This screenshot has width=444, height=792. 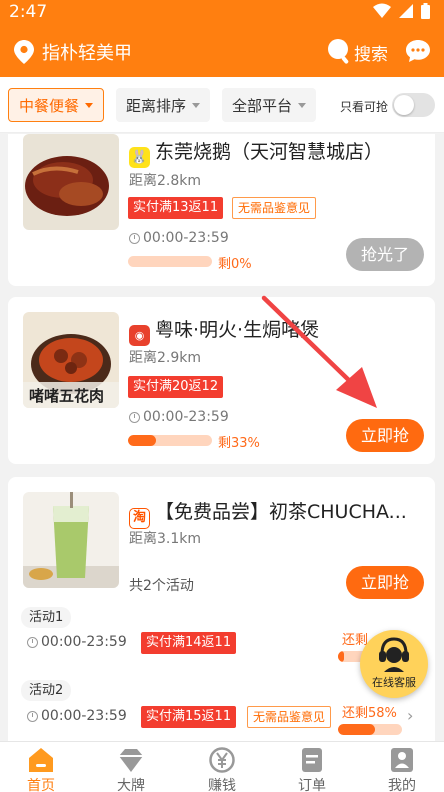 I want to click on tab-earn: 赚钱, so click(x=222, y=767).